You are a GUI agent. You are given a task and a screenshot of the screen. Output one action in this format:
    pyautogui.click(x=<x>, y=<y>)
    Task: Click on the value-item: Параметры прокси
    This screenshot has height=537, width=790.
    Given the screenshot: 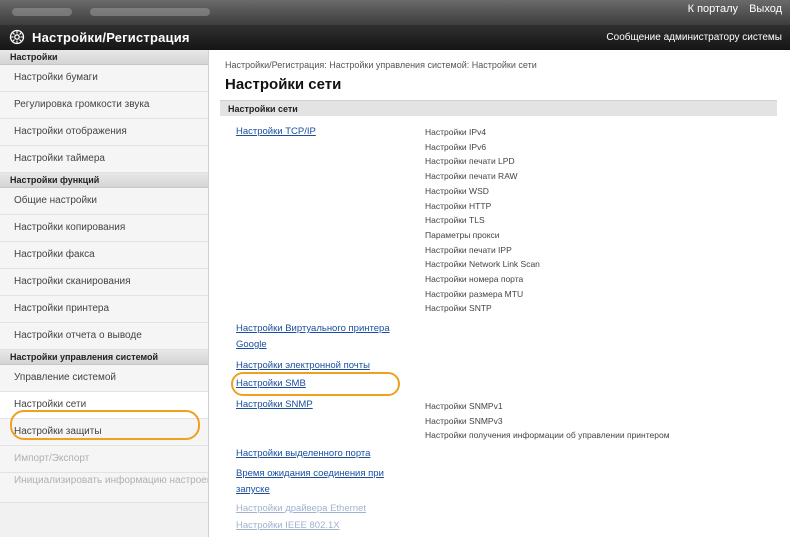 What is the action you would take?
    pyautogui.click(x=462, y=234)
    